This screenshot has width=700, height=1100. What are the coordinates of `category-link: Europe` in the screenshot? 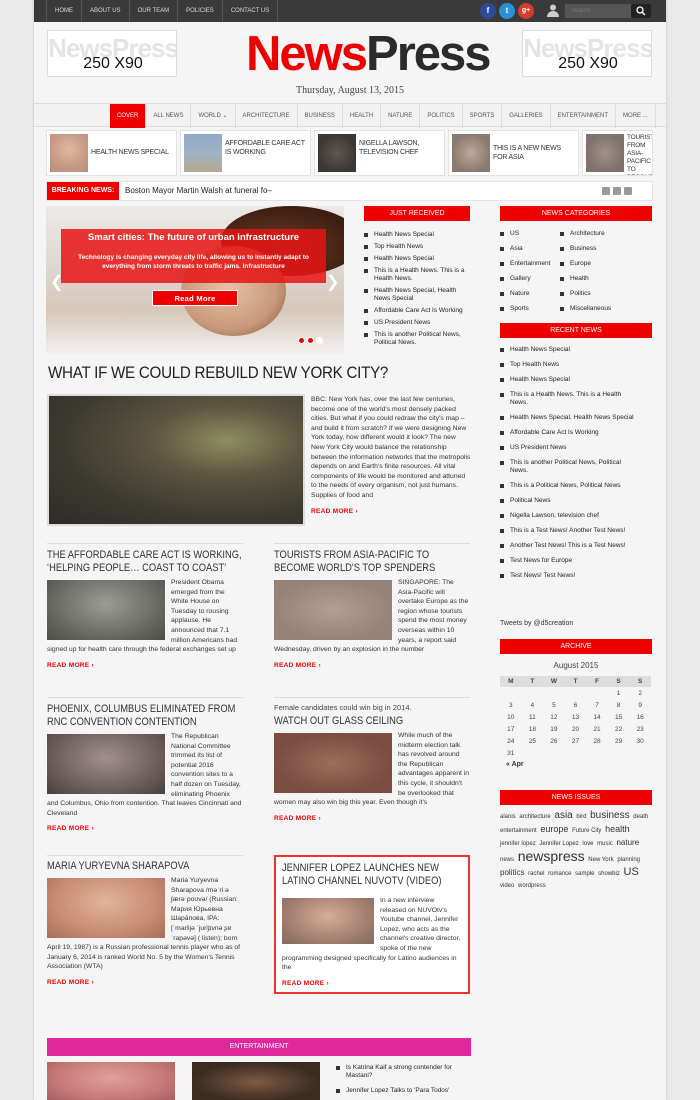 It's located at (600, 264).